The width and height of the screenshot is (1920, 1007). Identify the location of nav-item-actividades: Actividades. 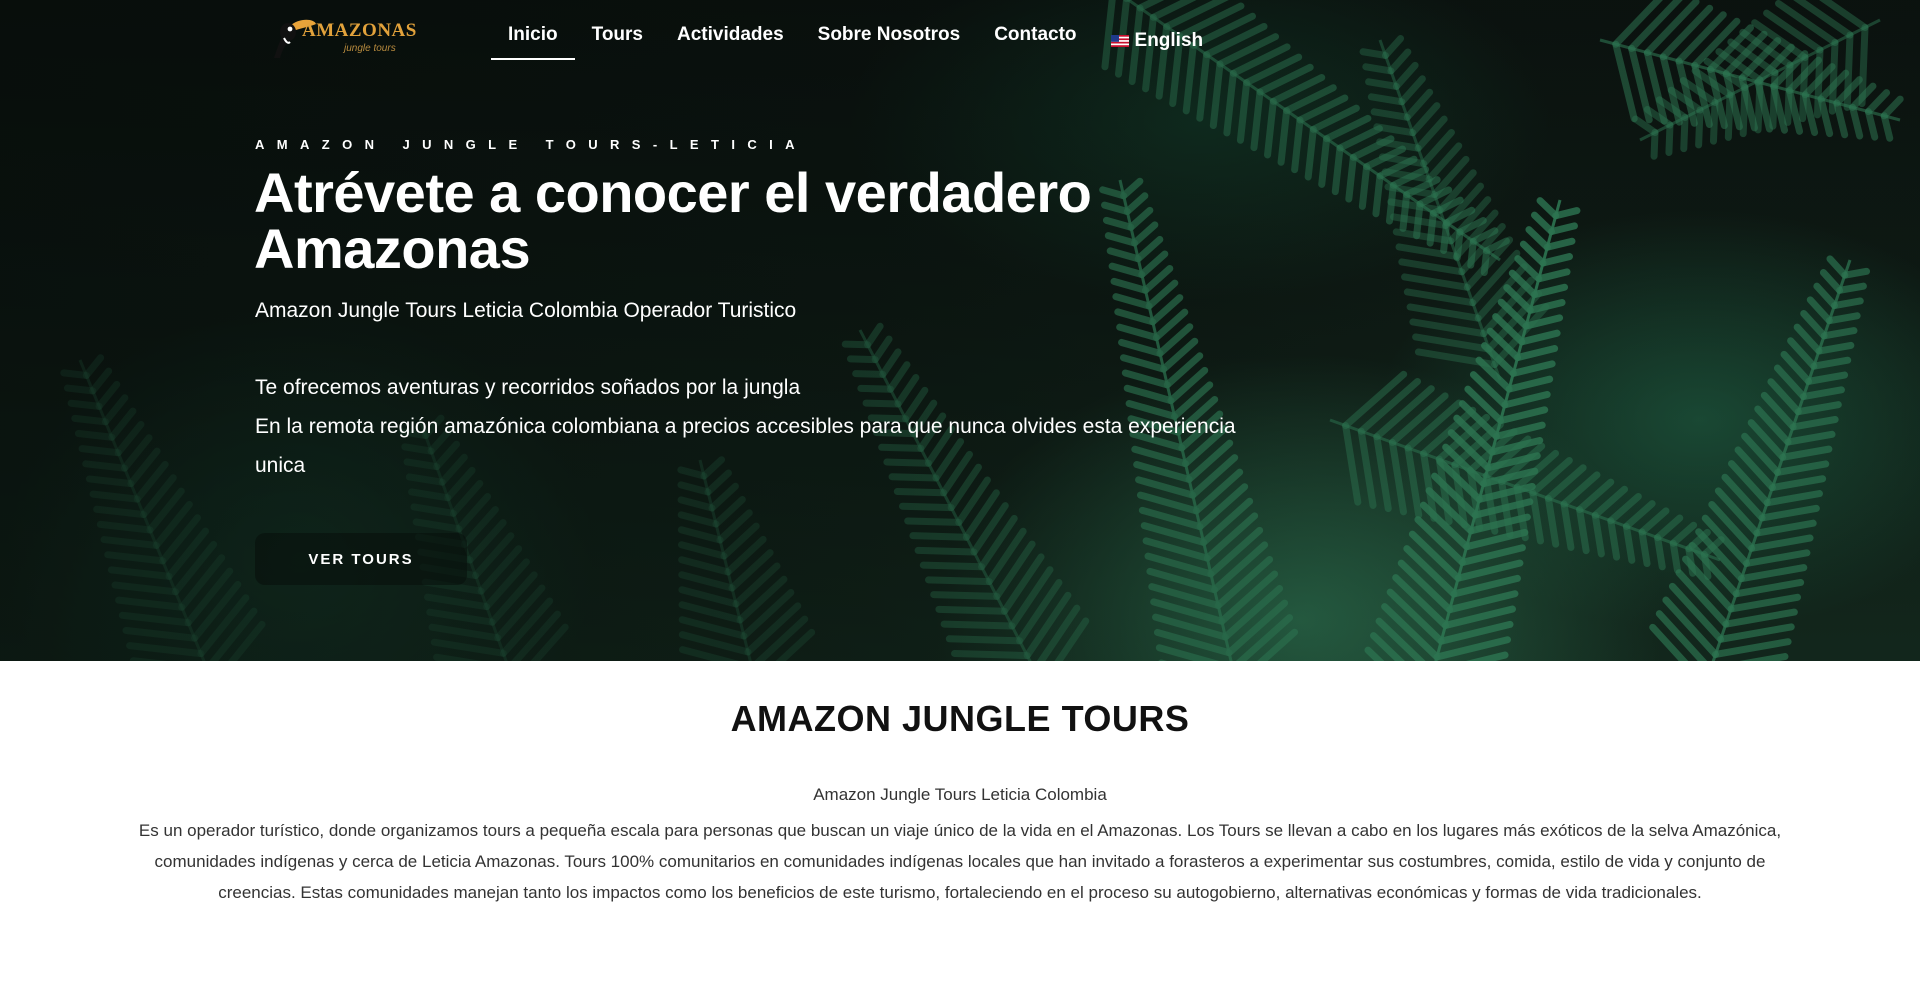
(730, 41).